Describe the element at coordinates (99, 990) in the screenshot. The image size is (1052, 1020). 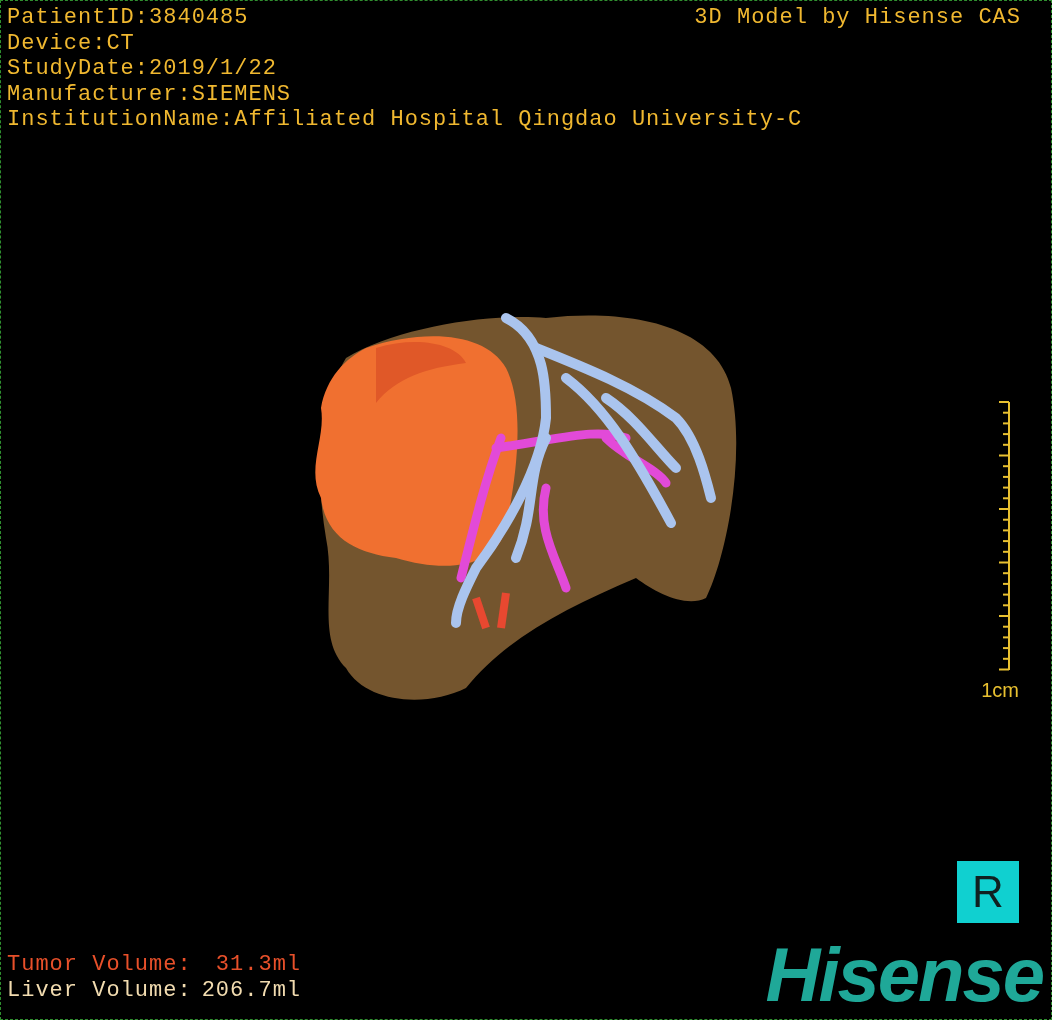
I see `volume-label: Liver Volume:` at that location.